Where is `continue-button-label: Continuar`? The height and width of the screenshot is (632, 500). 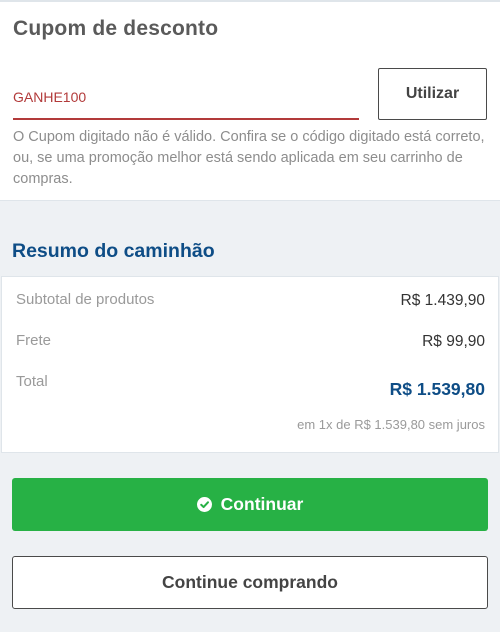
continue-button-label: Continuar is located at coordinates (262, 504).